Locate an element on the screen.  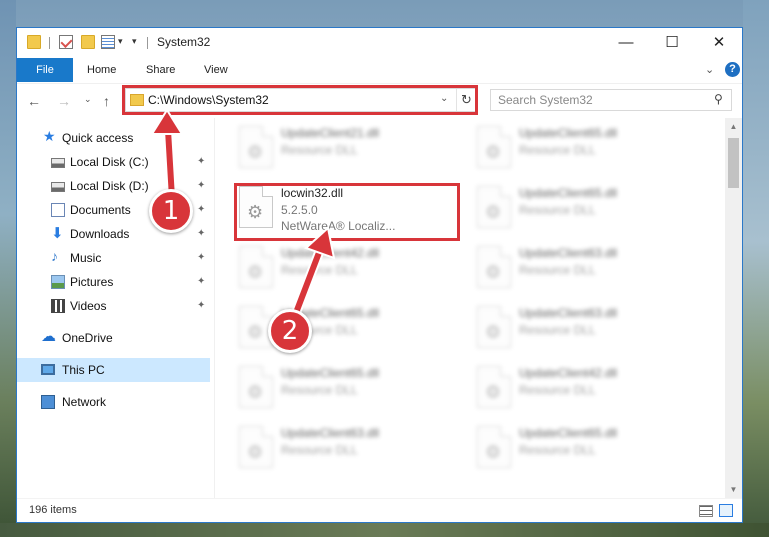
title-bar: ▾ ▾ System32 — ☐ ✕ is located at coordinates (379, 43).